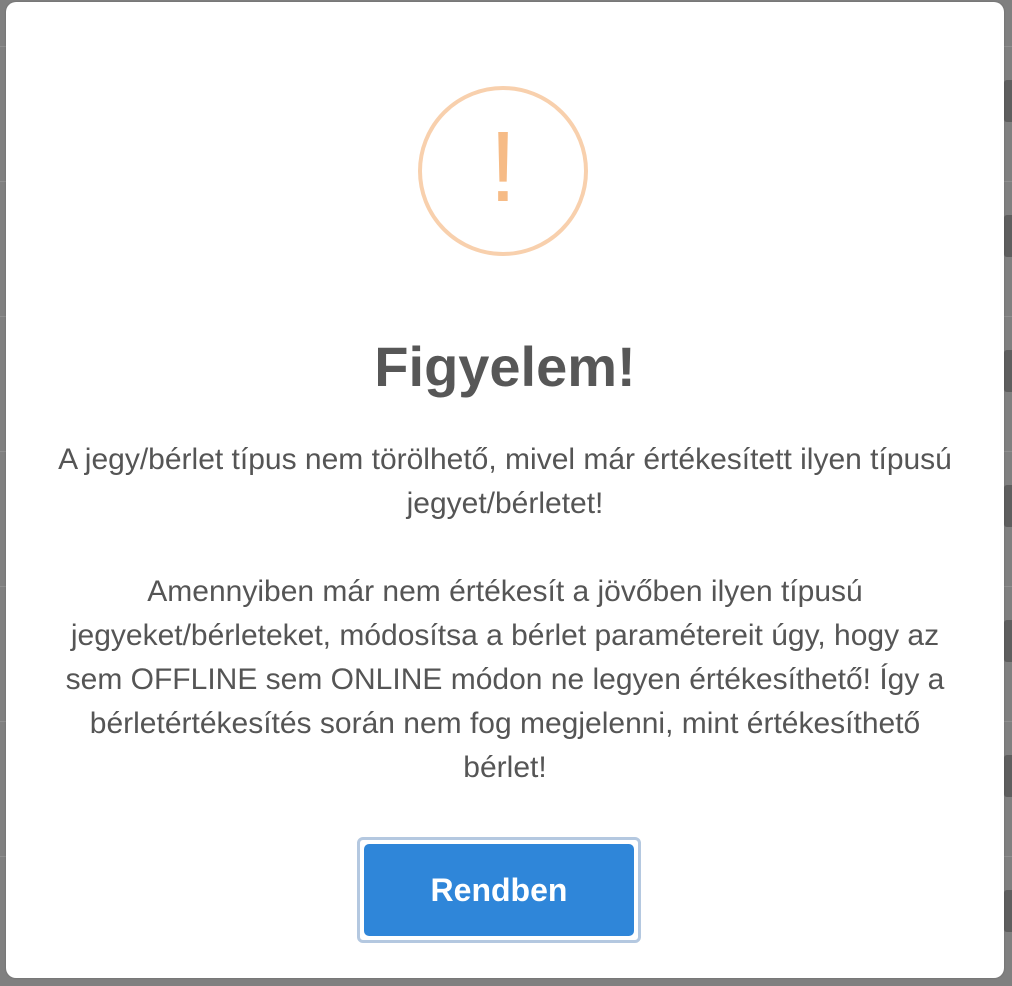 Image resolution: width=1012 pixels, height=986 pixels. What do you see at coordinates (503, 167) in the screenshot?
I see `exclamation-mark: !` at bounding box center [503, 167].